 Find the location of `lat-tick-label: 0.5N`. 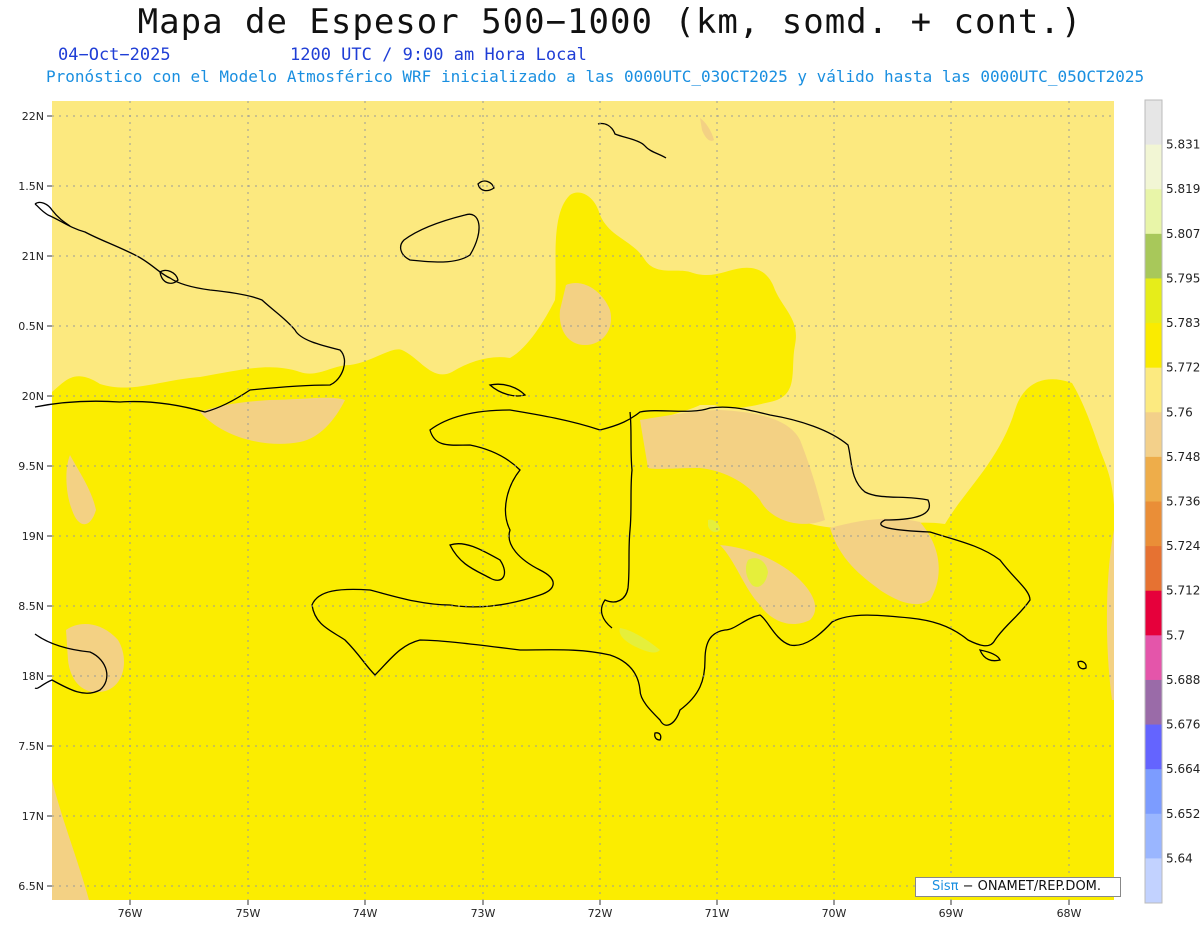

lat-tick-label: 0.5N is located at coordinates (31, 326).